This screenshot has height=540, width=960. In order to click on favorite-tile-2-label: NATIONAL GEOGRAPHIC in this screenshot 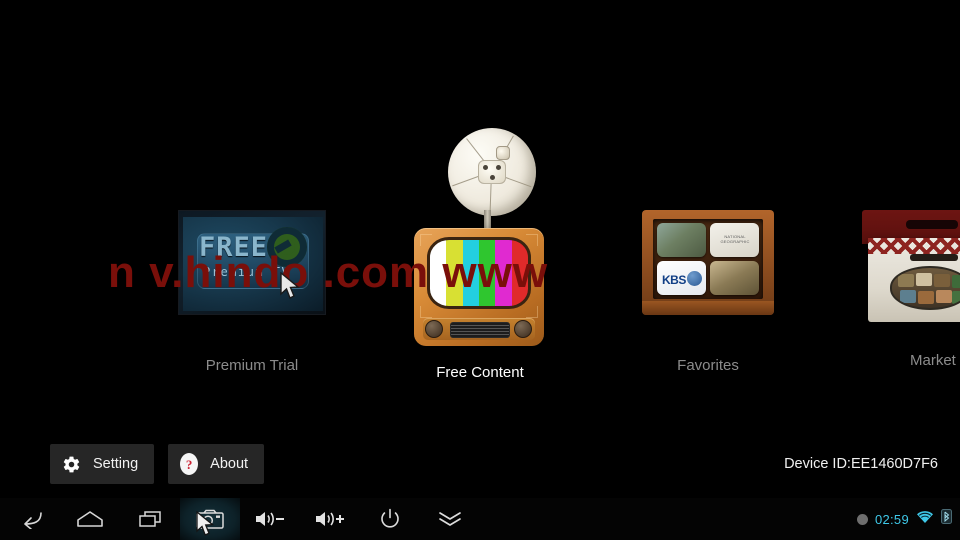, I will do `click(735, 239)`.